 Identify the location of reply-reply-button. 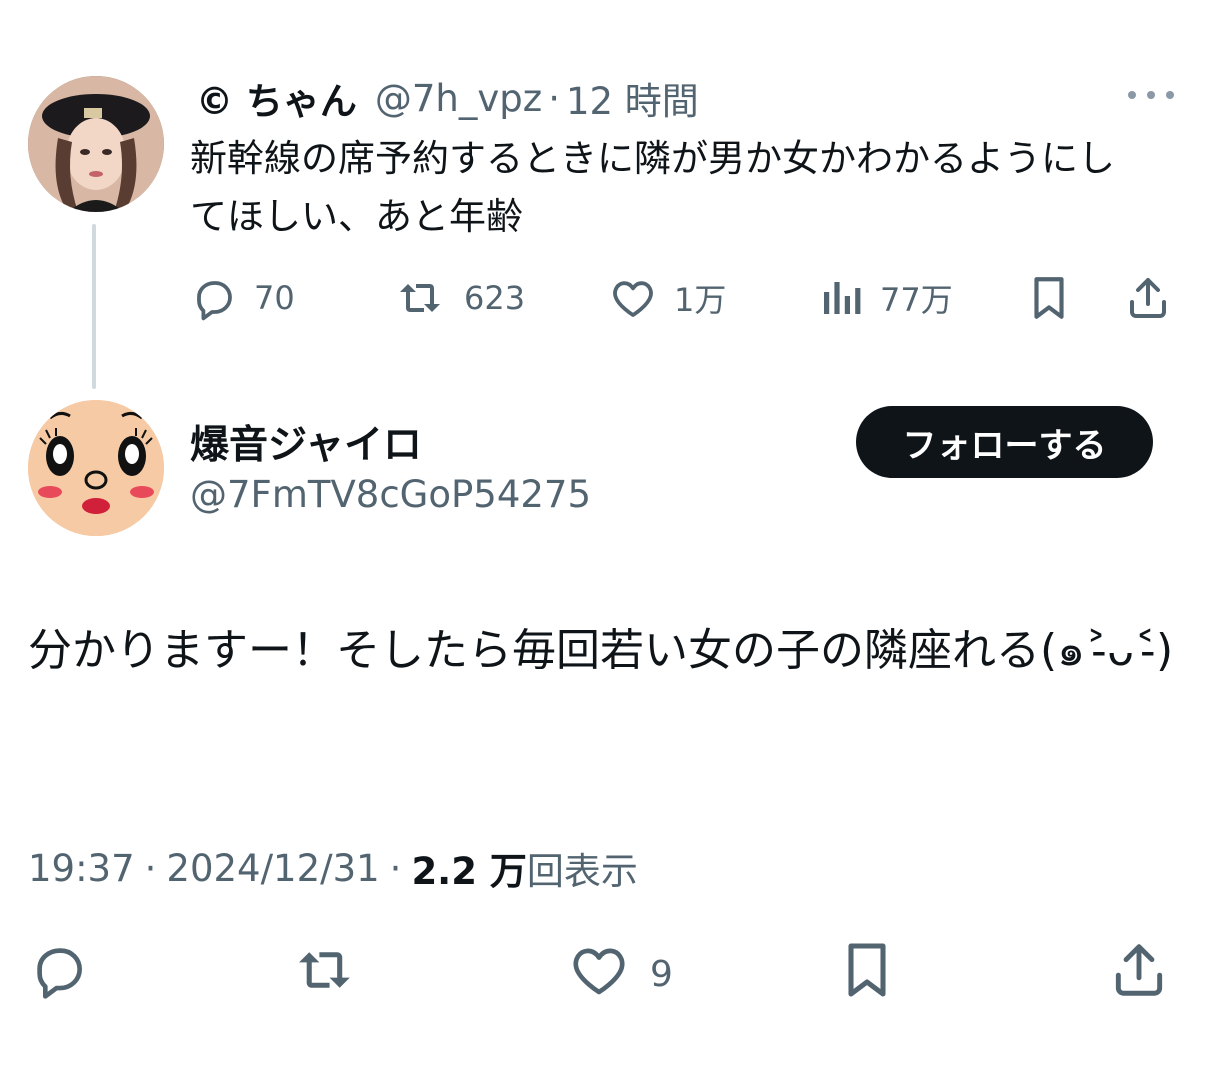
(59, 974).